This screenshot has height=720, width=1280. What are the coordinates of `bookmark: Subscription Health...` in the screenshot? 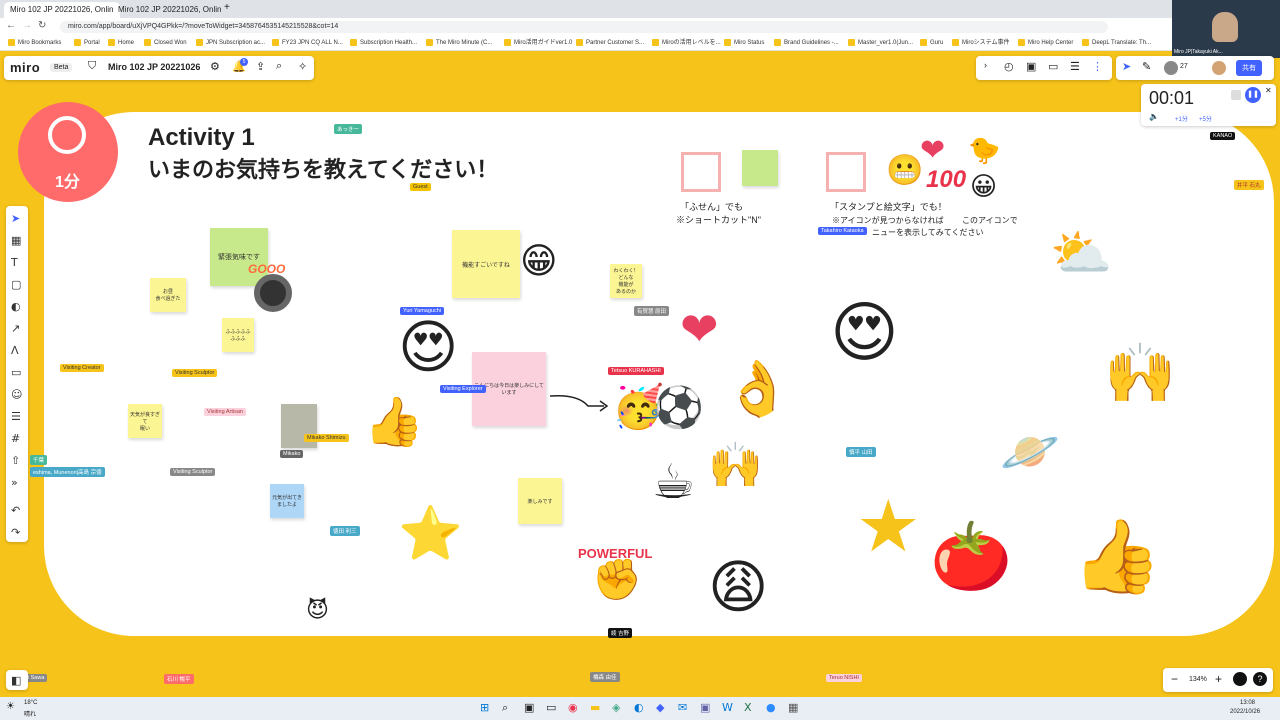 It's located at (383, 43).